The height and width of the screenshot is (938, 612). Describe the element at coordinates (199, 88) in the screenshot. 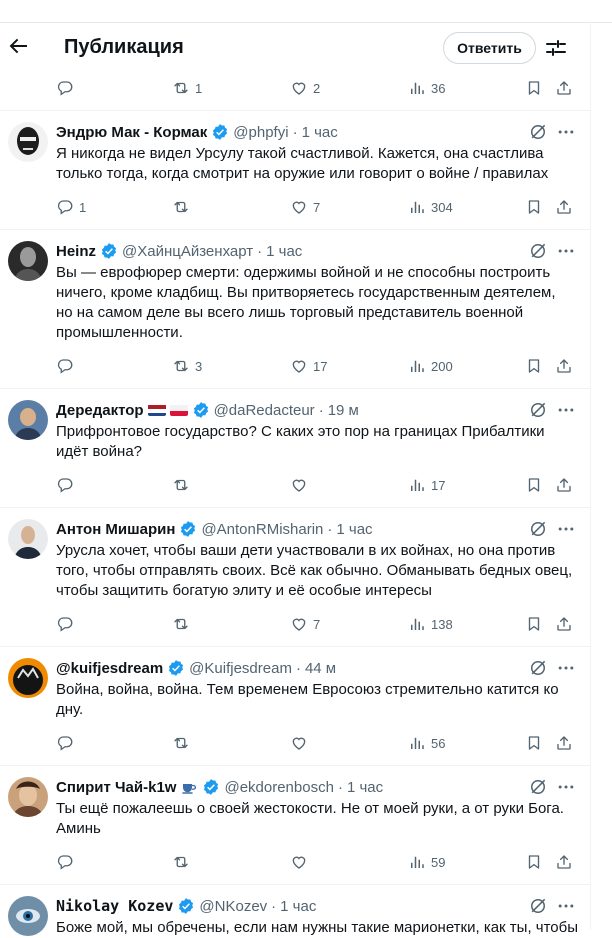

I see `repost-count: 1` at that location.